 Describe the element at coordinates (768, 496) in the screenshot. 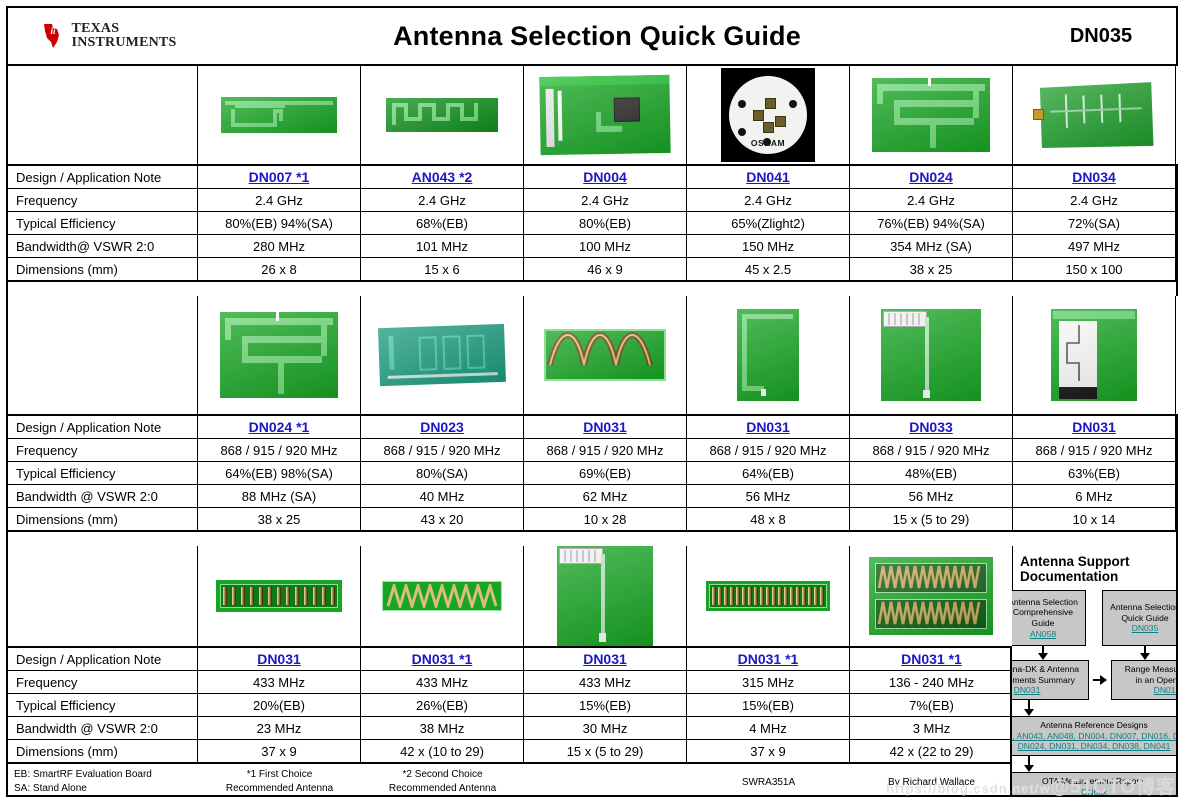

I see `cell-bw-2-3: 56 MHz` at that location.